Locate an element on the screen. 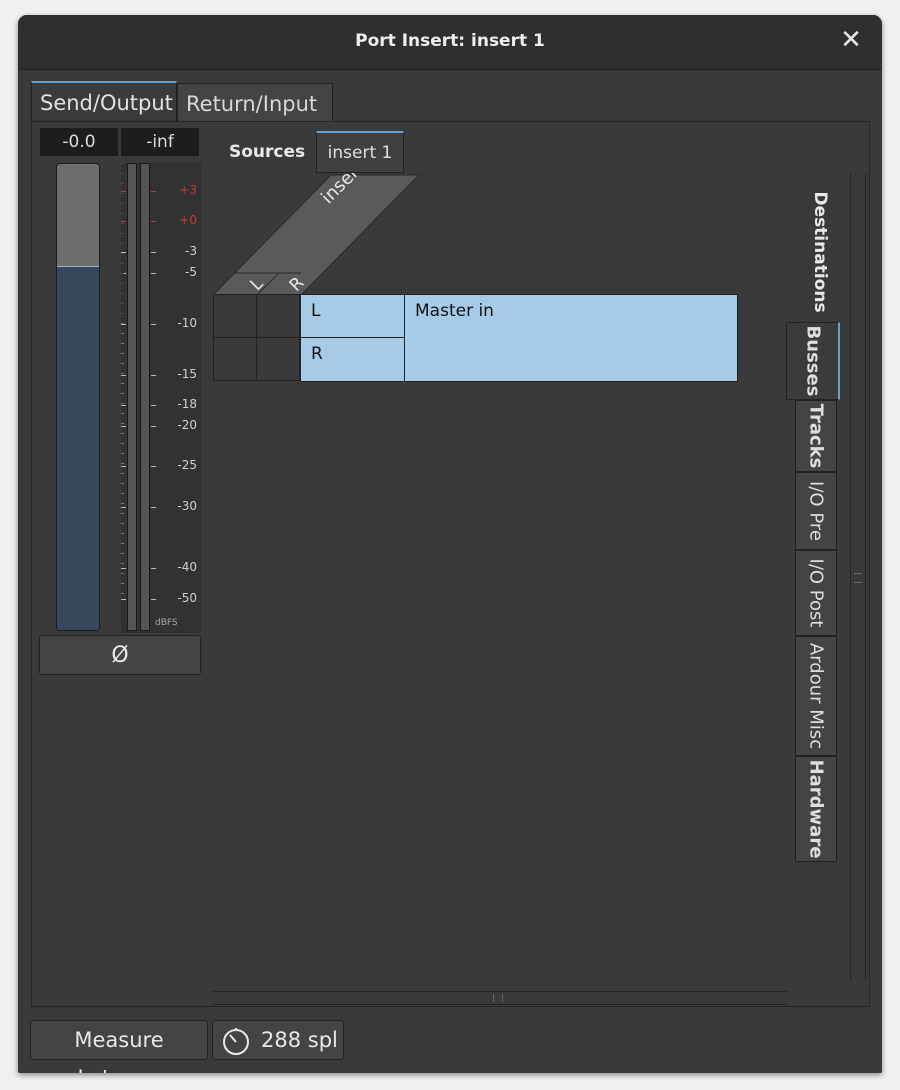 The image size is (900, 1090). dest-tab-tracks: Tracks is located at coordinates (816, 436).